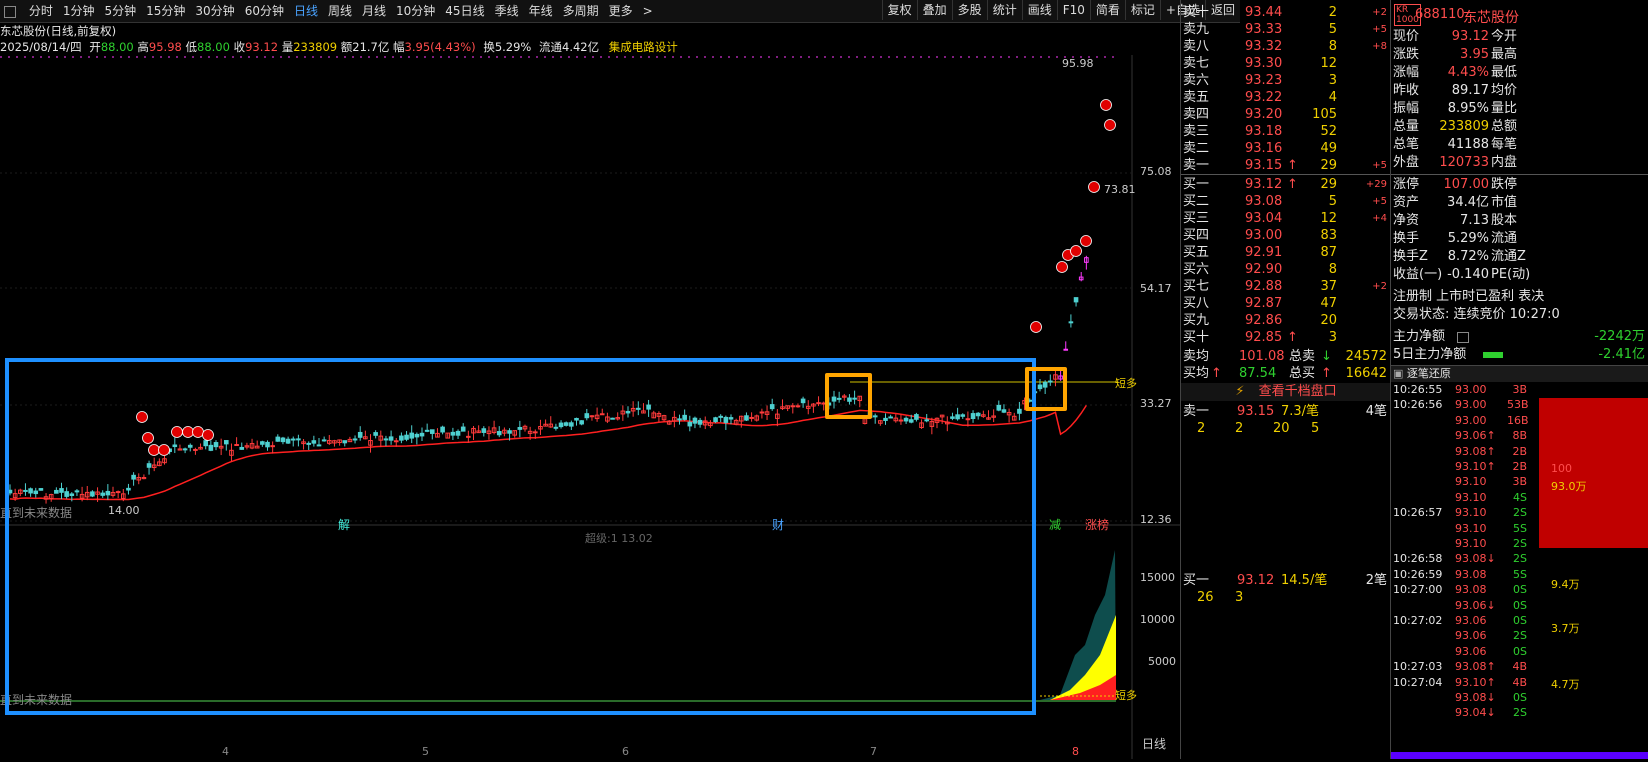  Describe the element at coordinates (213, 47) in the screenshot. I see `low-value: 88.00` at that location.